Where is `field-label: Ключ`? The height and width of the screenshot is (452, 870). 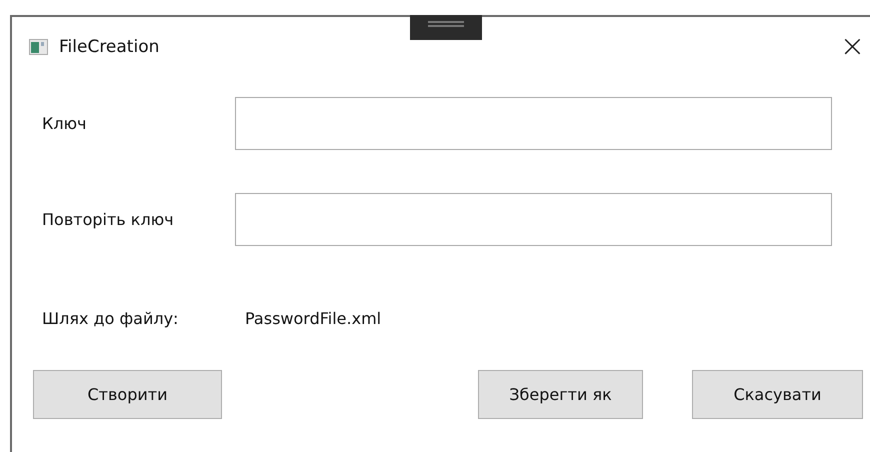
field-label: Ключ is located at coordinates (64, 123).